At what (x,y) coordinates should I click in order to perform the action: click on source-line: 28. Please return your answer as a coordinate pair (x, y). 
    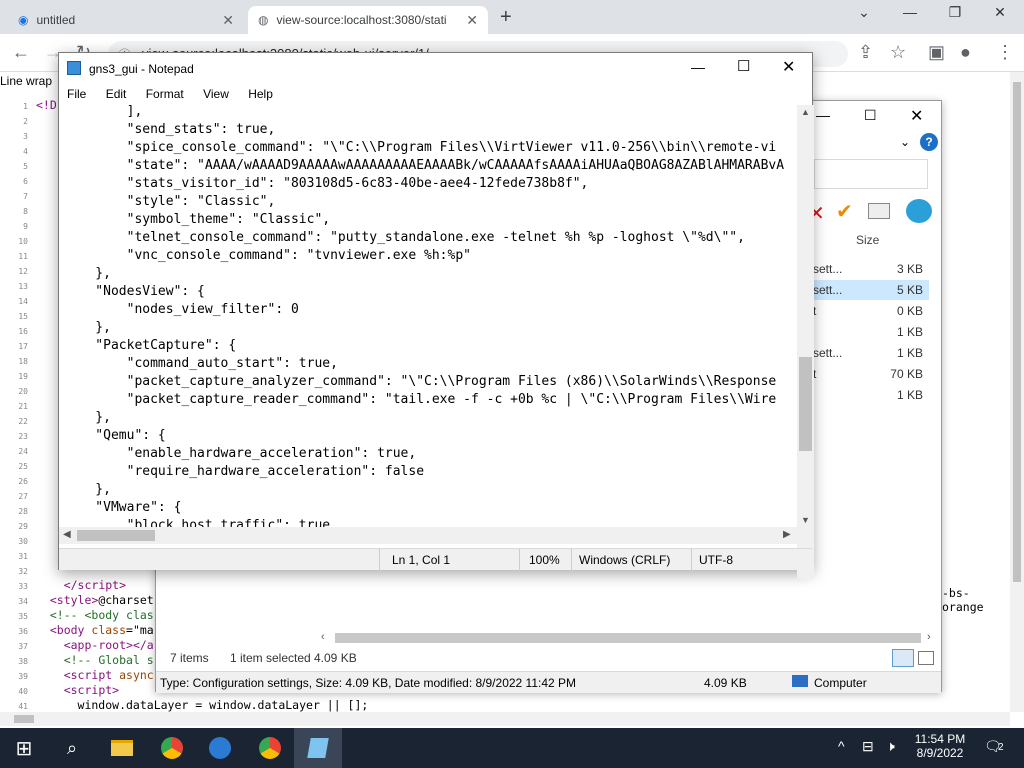
    Looking at the image, I should click on (18, 510).